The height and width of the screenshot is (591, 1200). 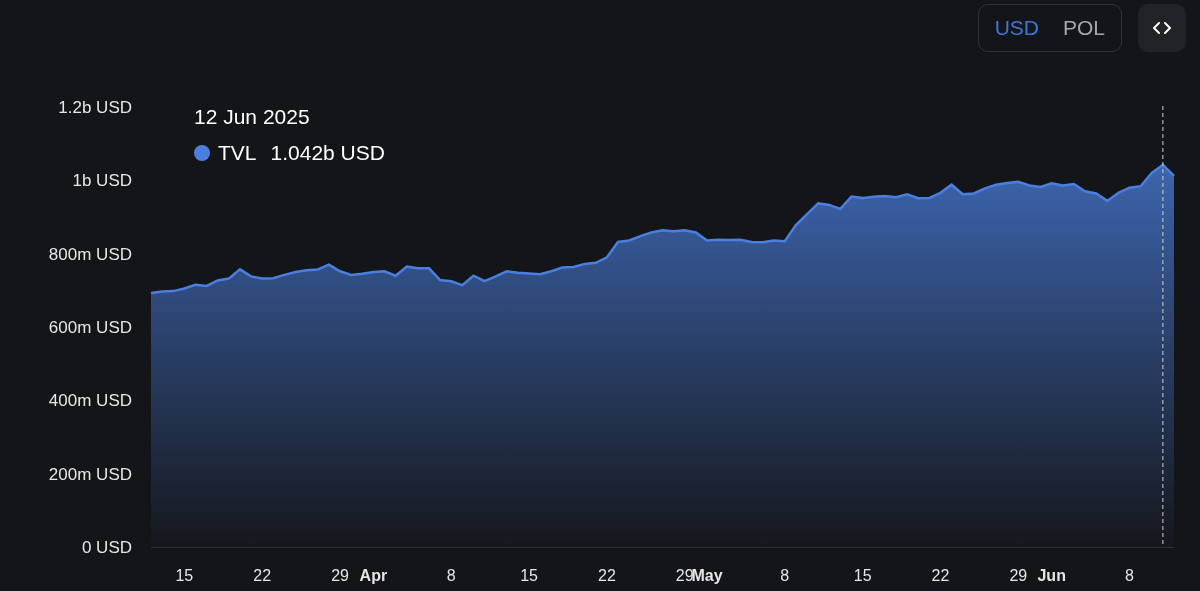 What do you see at coordinates (327, 153) in the screenshot?
I see `series-value: 1.042b USD` at bounding box center [327, 153].